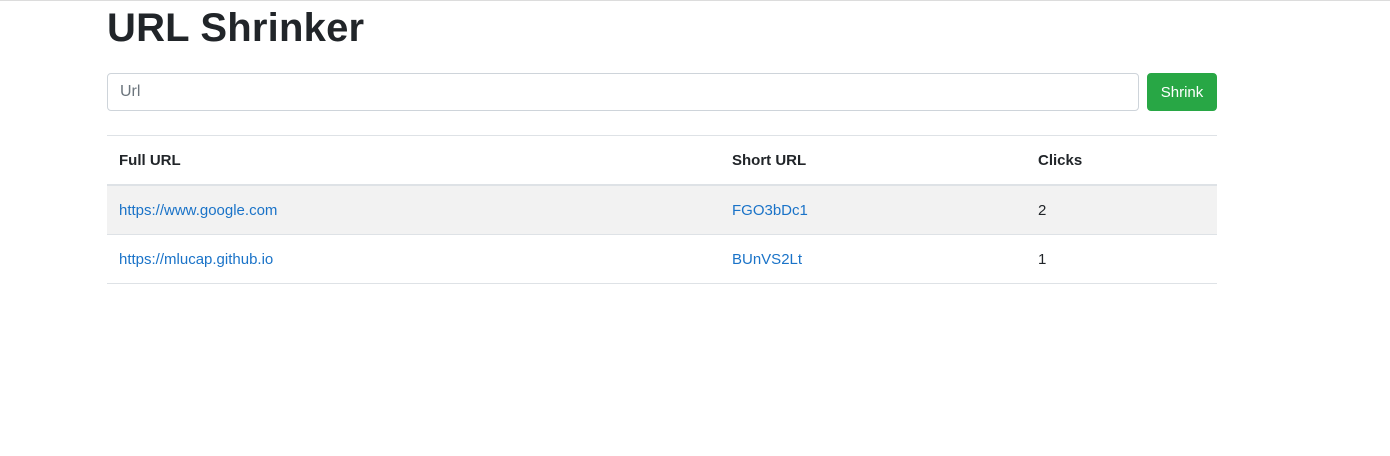  Describe the element at coordinates (1182, 92) in the screenshot. I see `shrink-button: Shrink` at that location.